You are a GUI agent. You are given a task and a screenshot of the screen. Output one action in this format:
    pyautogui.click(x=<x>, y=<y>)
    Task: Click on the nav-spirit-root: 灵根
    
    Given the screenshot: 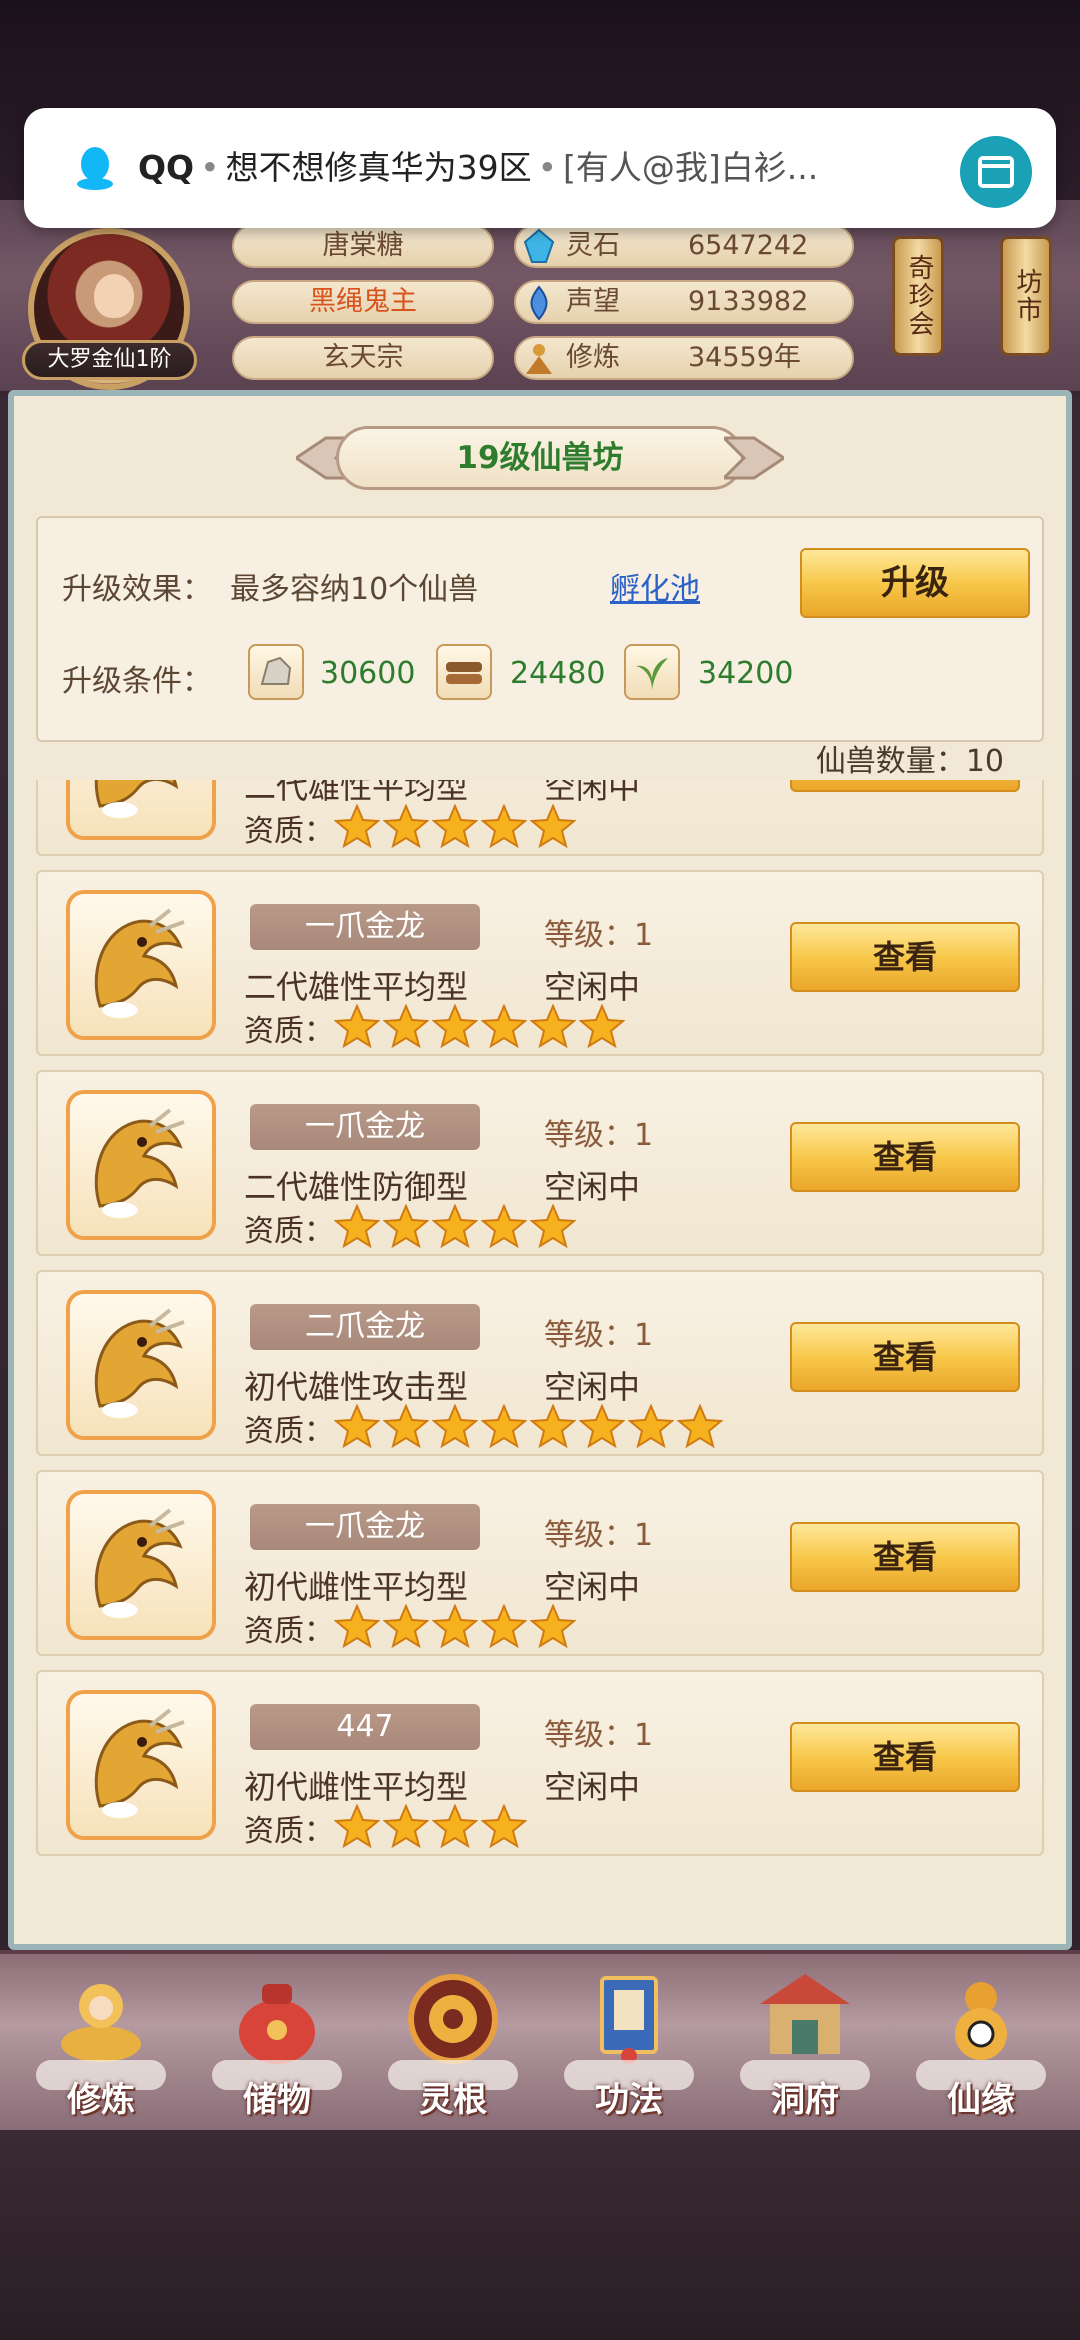 What is the action you would take?
    pyautogui.click(x=453, y=2049)
    